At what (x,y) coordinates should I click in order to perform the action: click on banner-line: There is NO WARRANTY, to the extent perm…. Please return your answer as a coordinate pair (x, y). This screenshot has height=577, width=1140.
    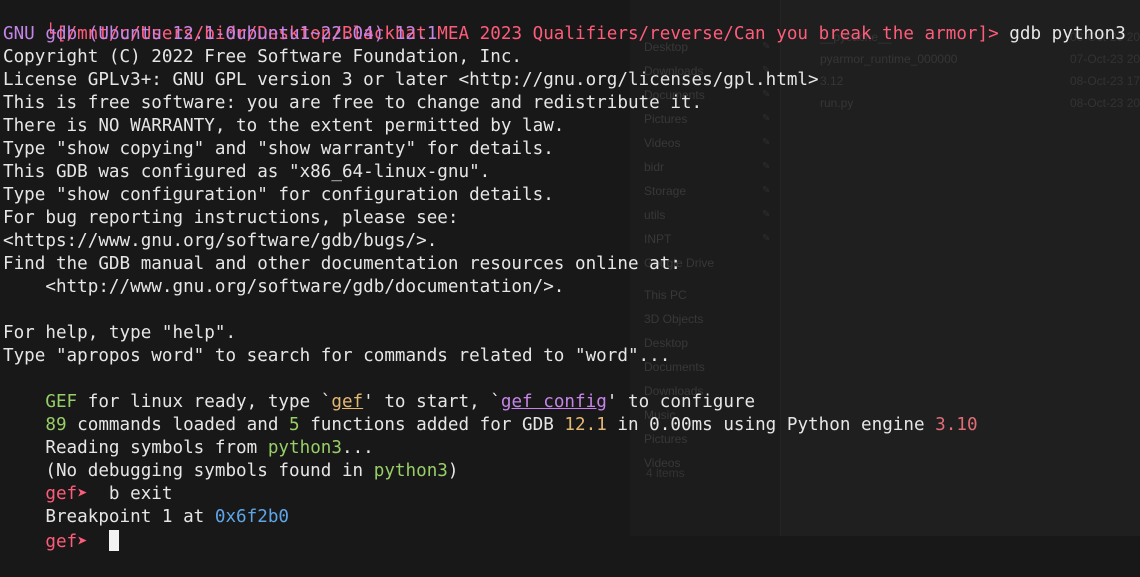
    Looking at the image, I should click on (284, 126).